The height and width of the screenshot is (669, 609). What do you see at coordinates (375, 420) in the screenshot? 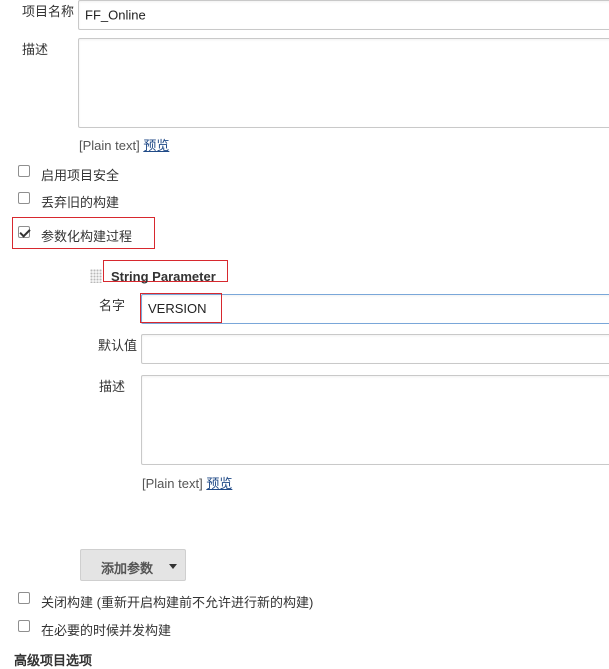
I see `param-description-textarea` at bounding box center [375, 420].